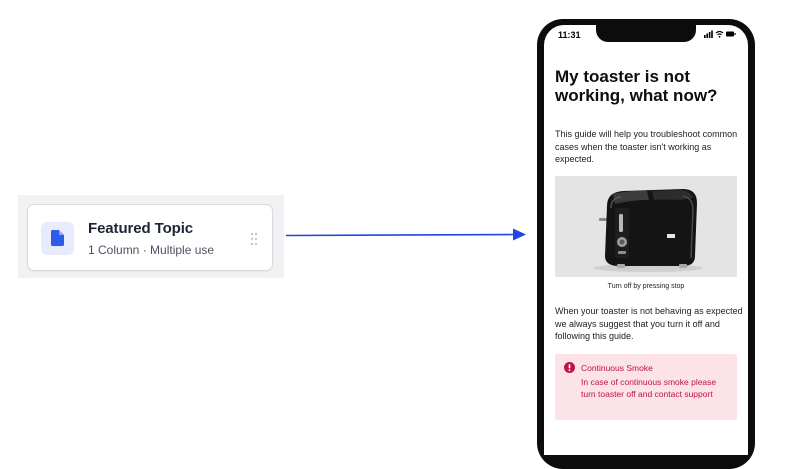  Describe the element at coordinates (646, 286) in the screenshot. I see `image-caption: Turn off by pressing stop` at that location.